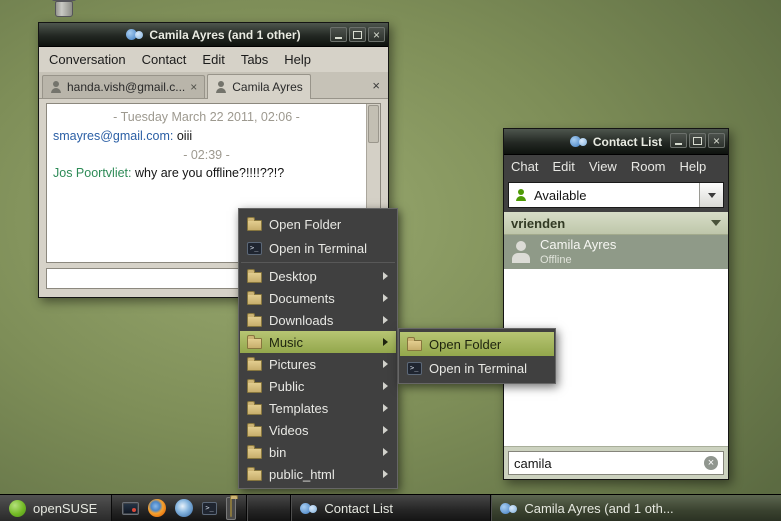 This screenshot has height=521, width=781. What do you see at coordinates (318, 276) in the screenshot?
I see `menu-desktop: Desktop` at bounding box center [318, 276].